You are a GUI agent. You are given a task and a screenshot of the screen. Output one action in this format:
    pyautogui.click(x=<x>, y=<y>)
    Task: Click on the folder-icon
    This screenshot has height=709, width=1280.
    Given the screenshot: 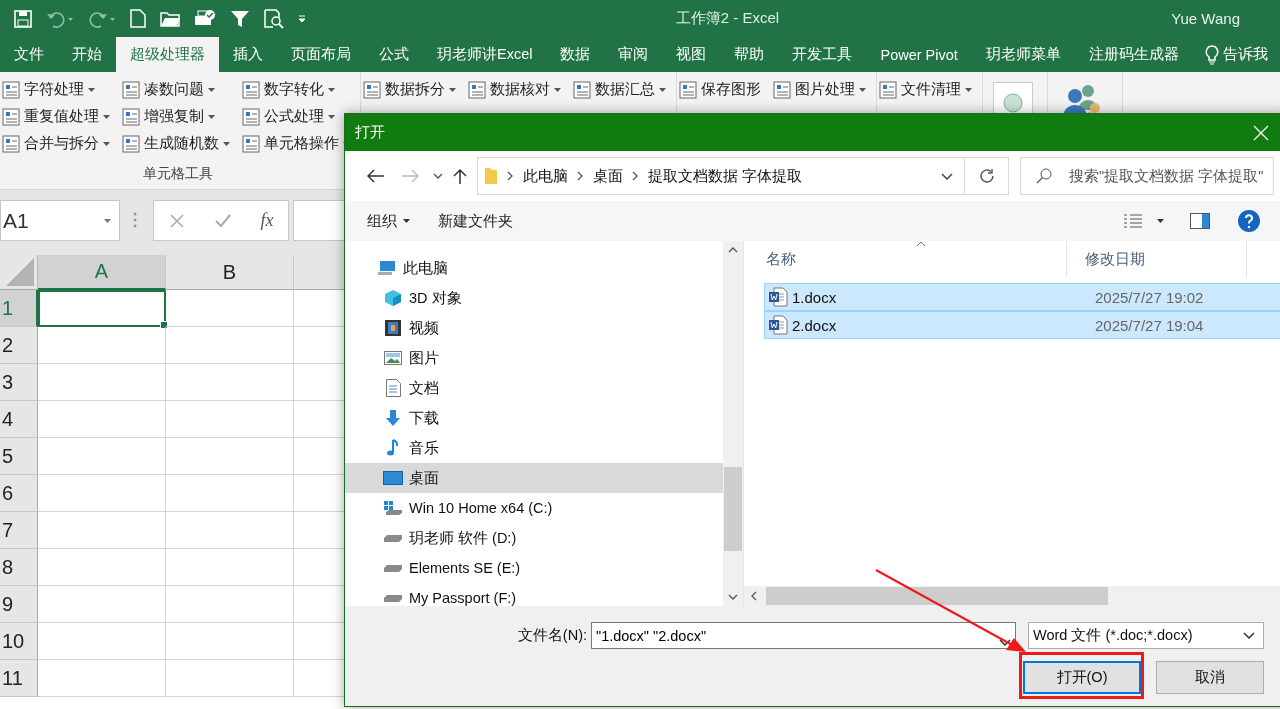 What is the action you would take?
    pyautogui.click(x=170, y=18)
    